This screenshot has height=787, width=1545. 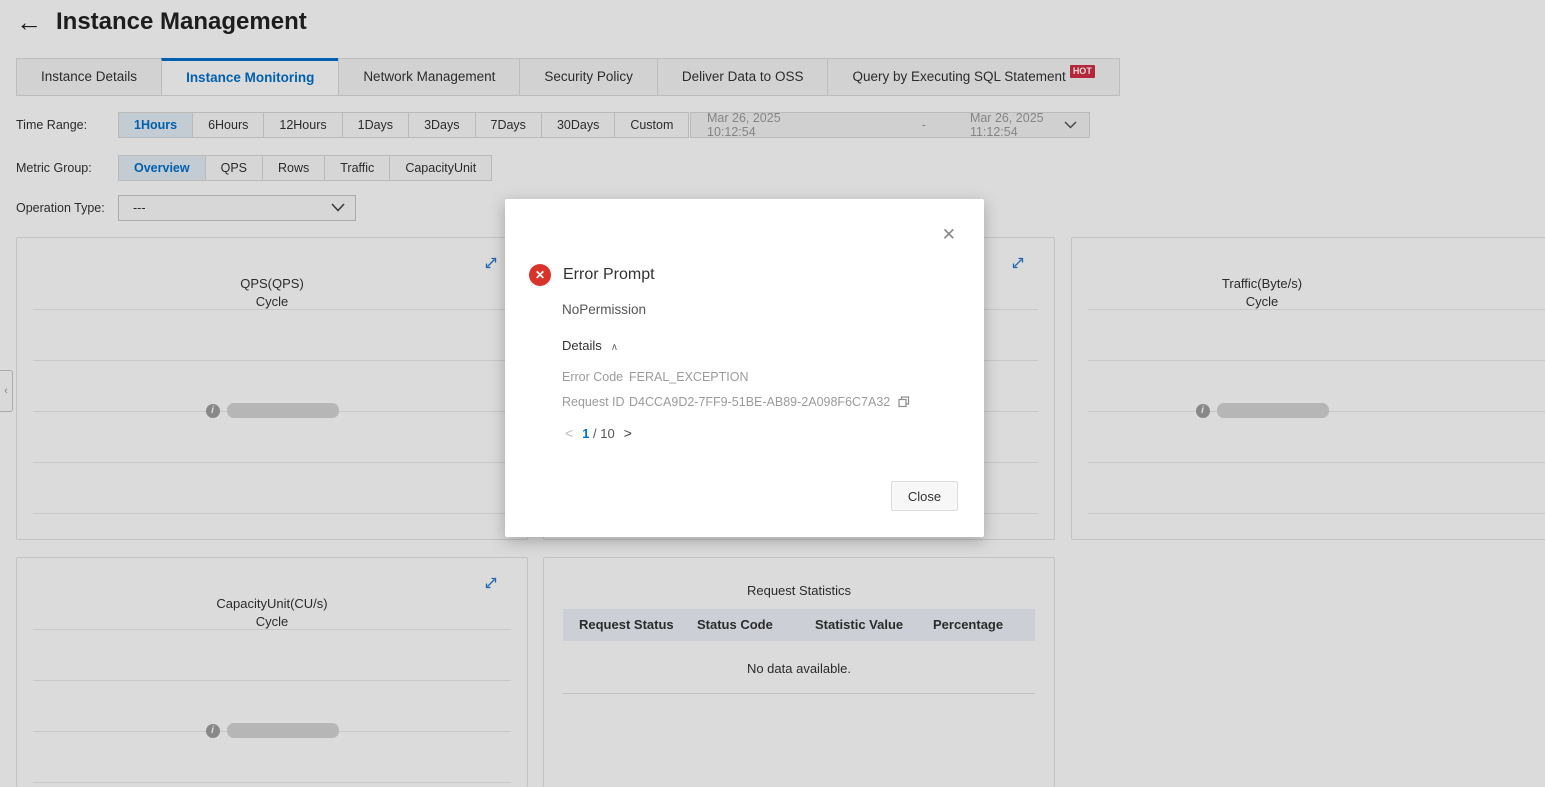 What do you see at coordinates (760, 402) in the screenshot?
I see `request-id-value: D4CCA9D2-7FF9-51BE-AB89-2A098F6C7A32` at bounding box center [760, 402].